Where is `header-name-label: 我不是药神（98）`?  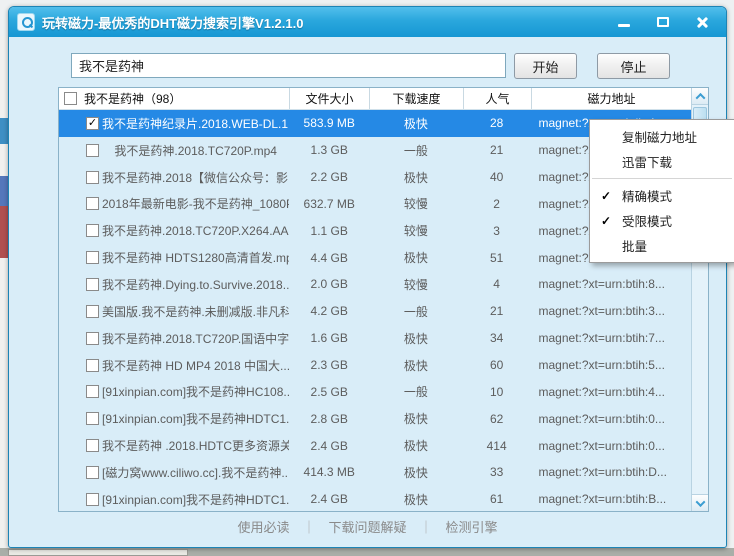
header-name-label: 我不是药神（98） is located at coordinates (133, 99).